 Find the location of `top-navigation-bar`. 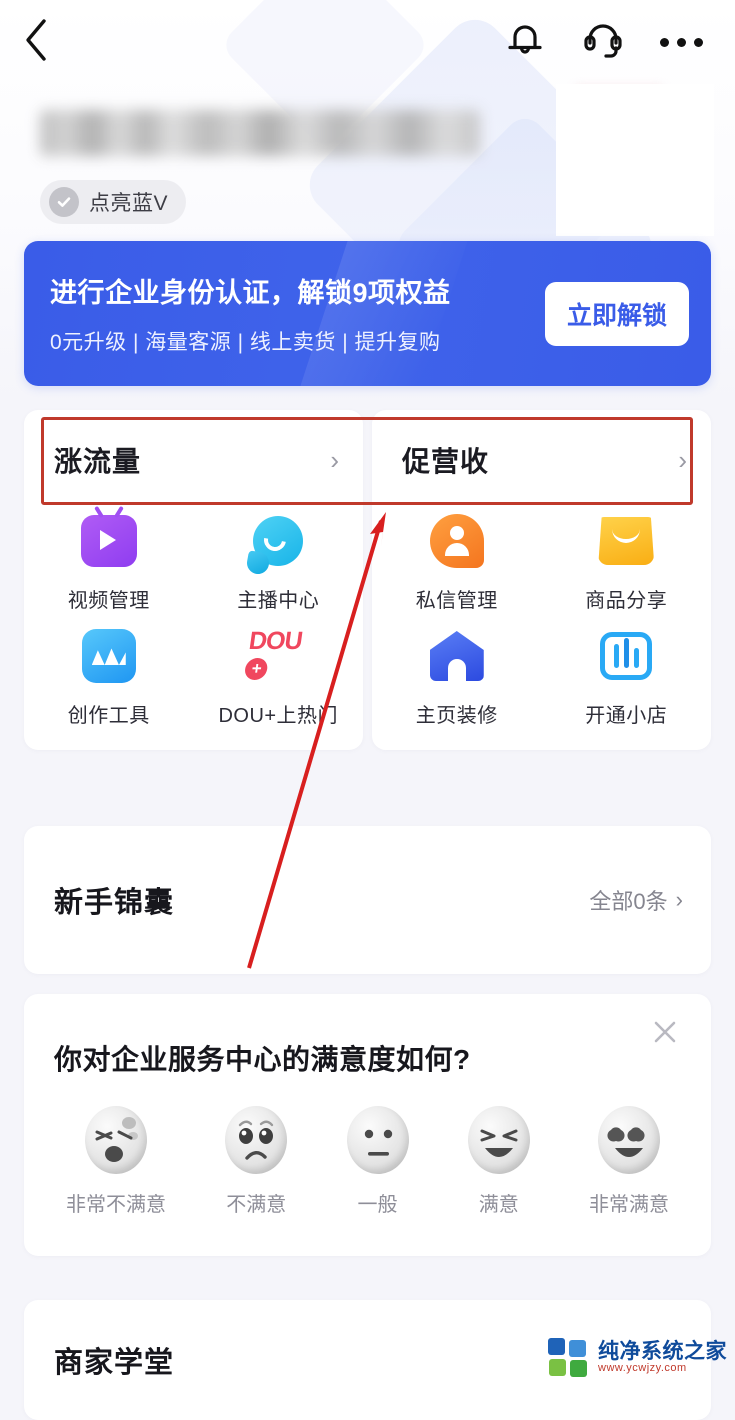

top-navigation-bar is located at coordinates (367, 42).